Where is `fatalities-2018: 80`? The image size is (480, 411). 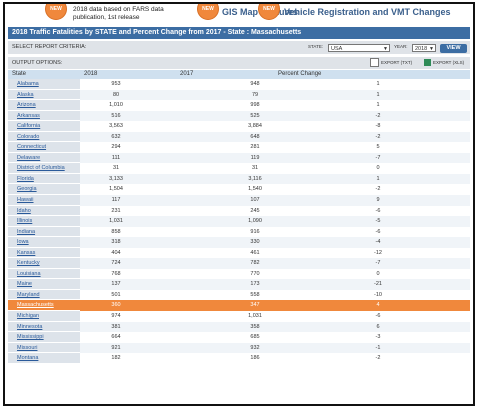
fatalities-2018: 80 is located at coordinates (116, 94).